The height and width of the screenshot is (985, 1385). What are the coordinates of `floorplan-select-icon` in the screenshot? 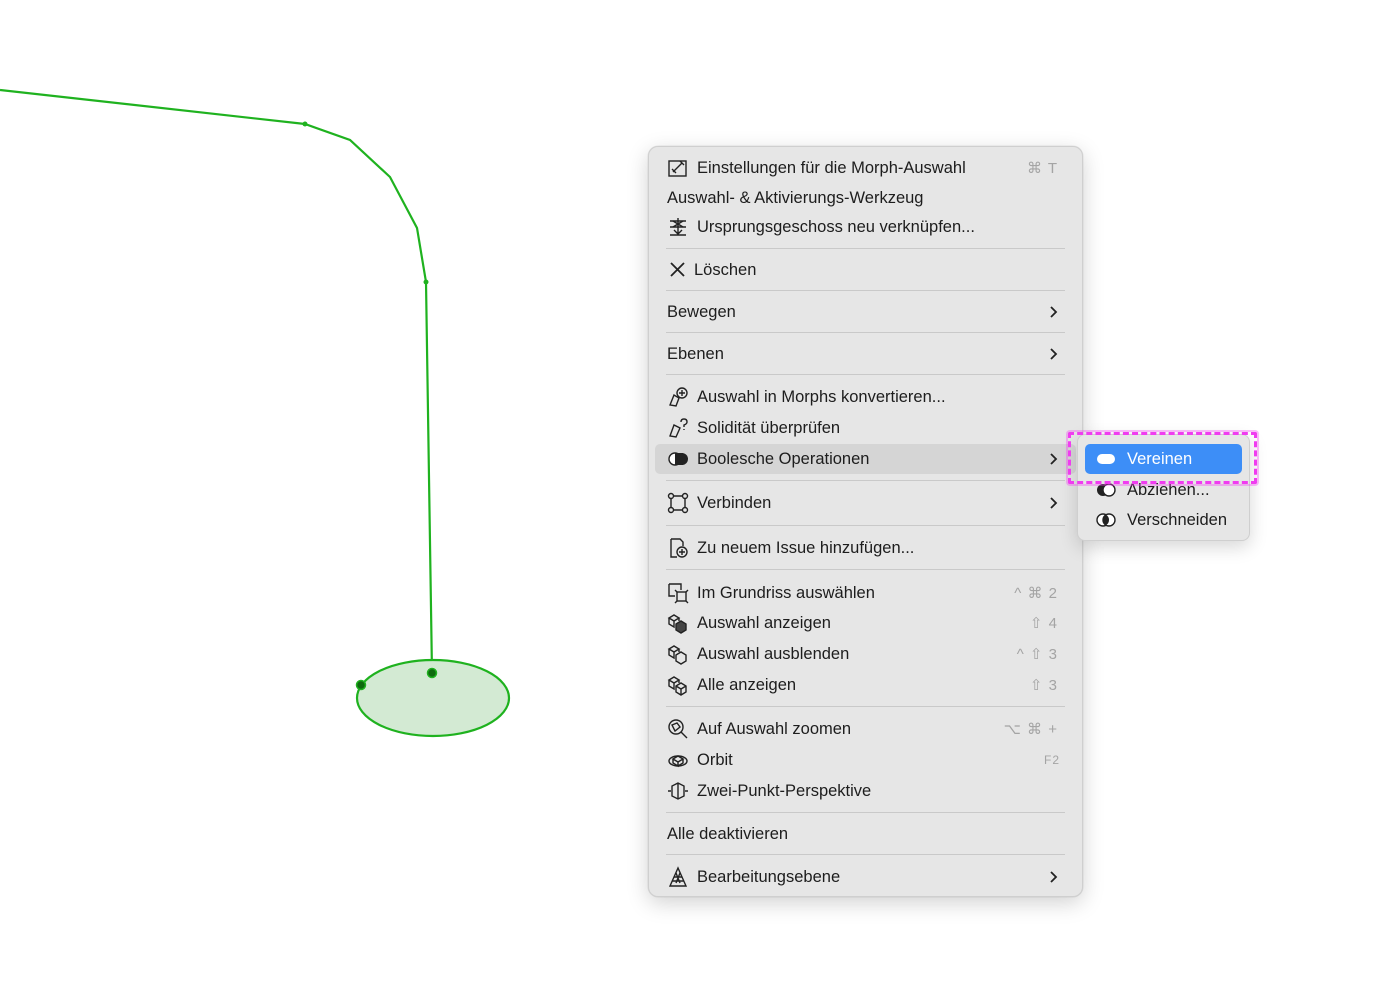 It's located at (678, 593).